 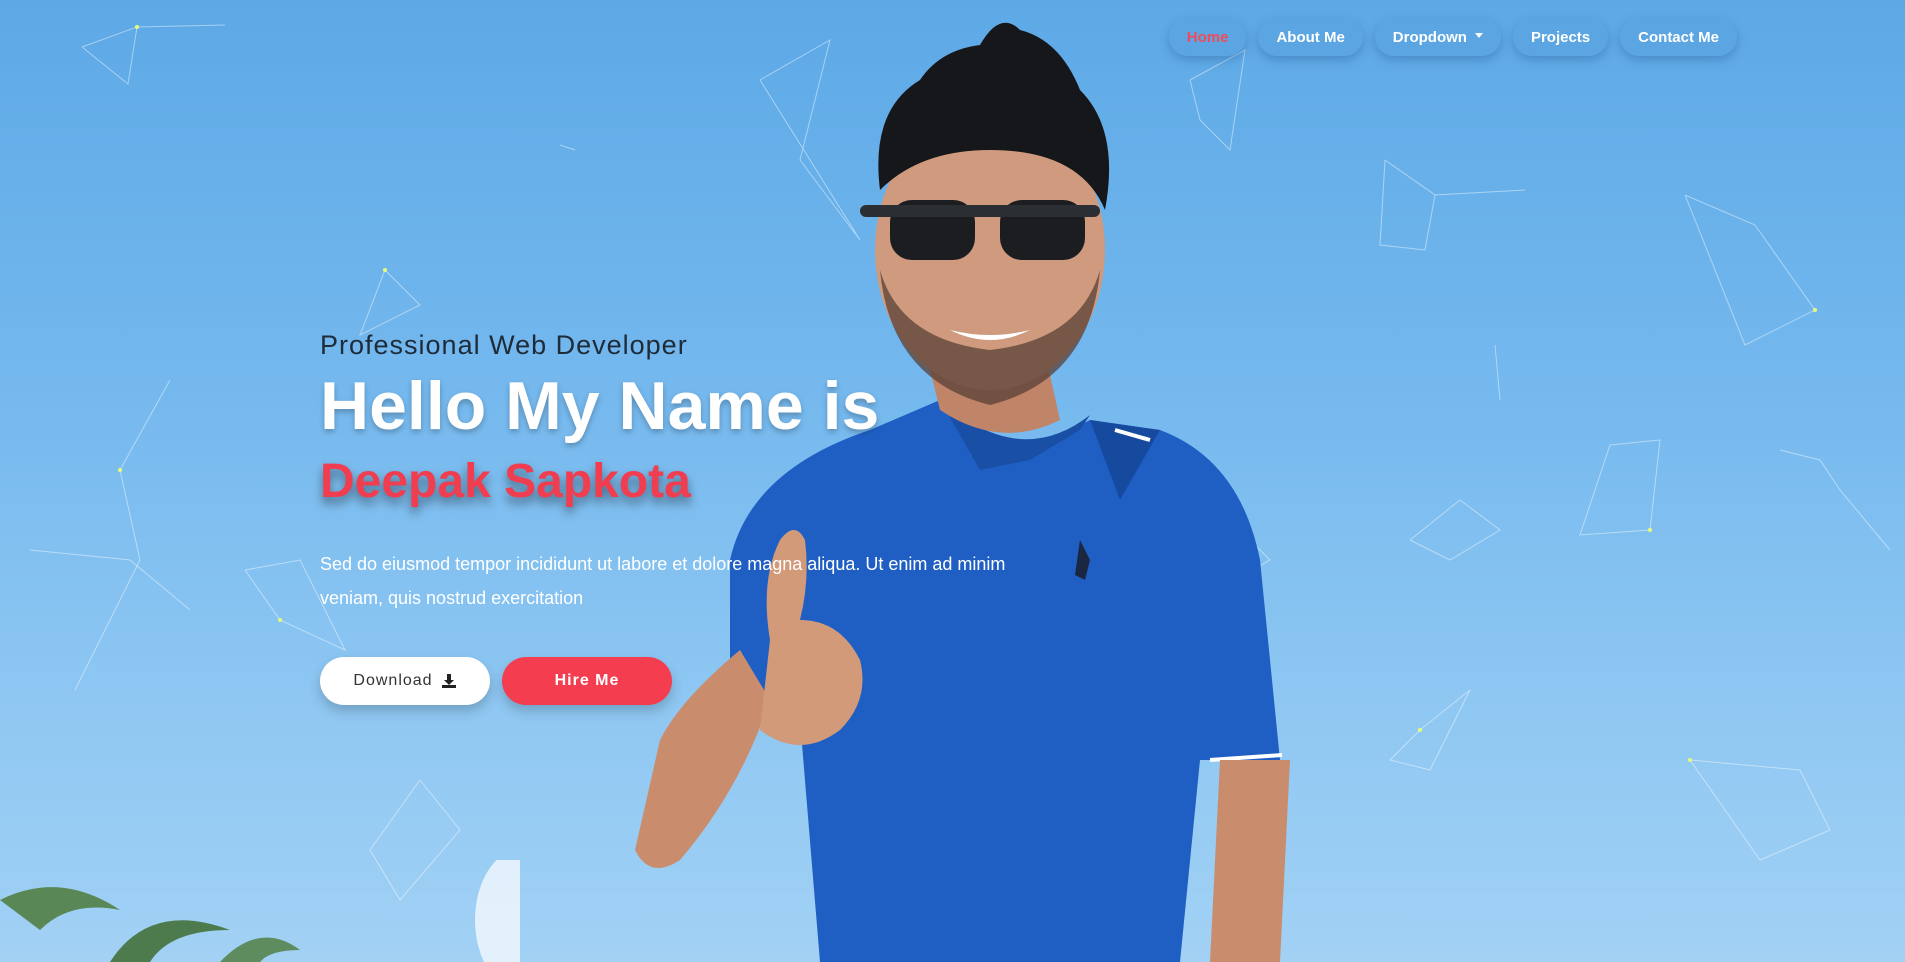 I want to click on hero-subtitle: Professional Web Developer, so click(x=504, y=345).